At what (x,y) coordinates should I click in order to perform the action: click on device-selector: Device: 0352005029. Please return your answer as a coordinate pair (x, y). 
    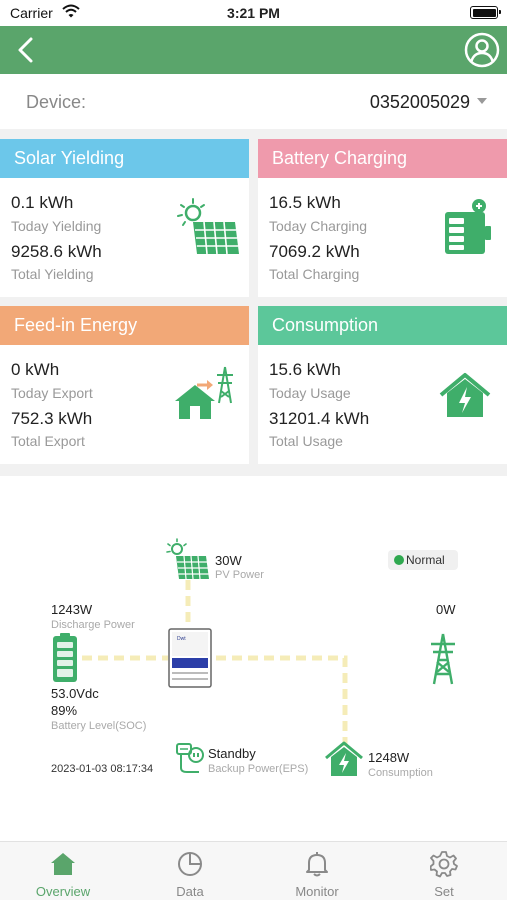
    Looking at the image, I should click on (253, 101).